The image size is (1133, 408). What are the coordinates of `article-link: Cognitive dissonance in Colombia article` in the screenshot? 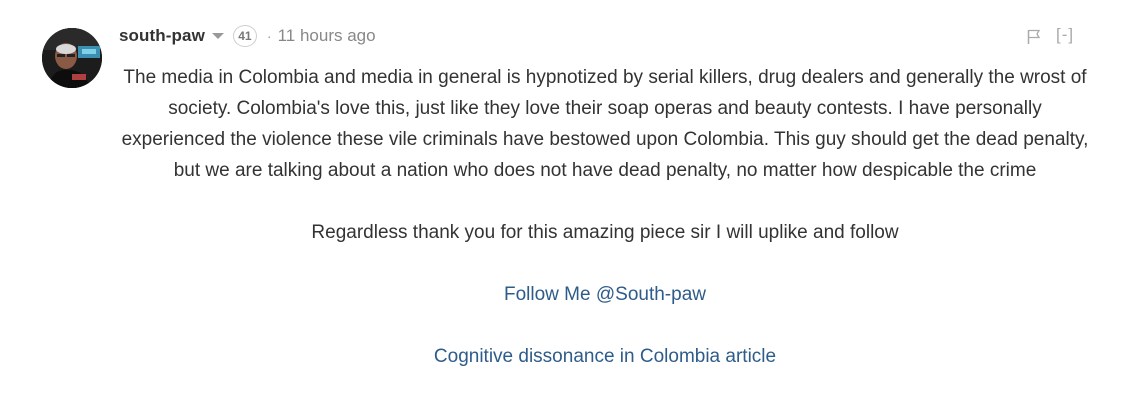 It's located at (605, 356).